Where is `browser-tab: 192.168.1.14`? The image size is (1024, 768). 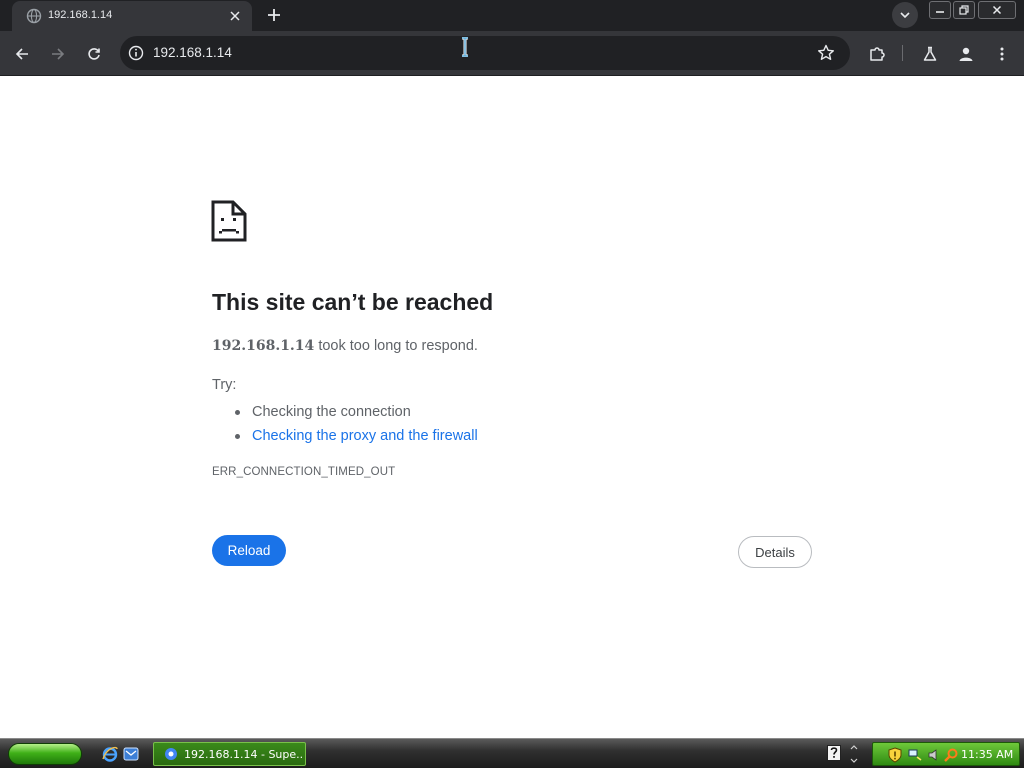 browser-tab: 192.168.1.14 is located at coordinates (132, 16).